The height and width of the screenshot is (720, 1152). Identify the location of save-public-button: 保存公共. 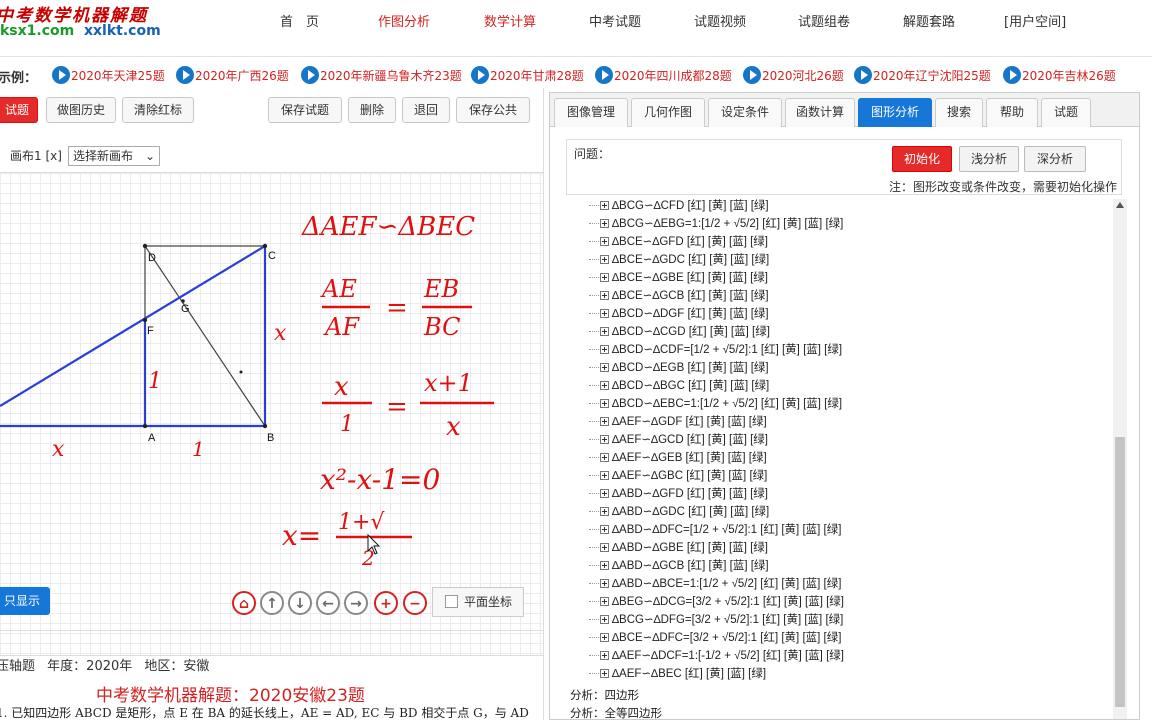
(493, 110).